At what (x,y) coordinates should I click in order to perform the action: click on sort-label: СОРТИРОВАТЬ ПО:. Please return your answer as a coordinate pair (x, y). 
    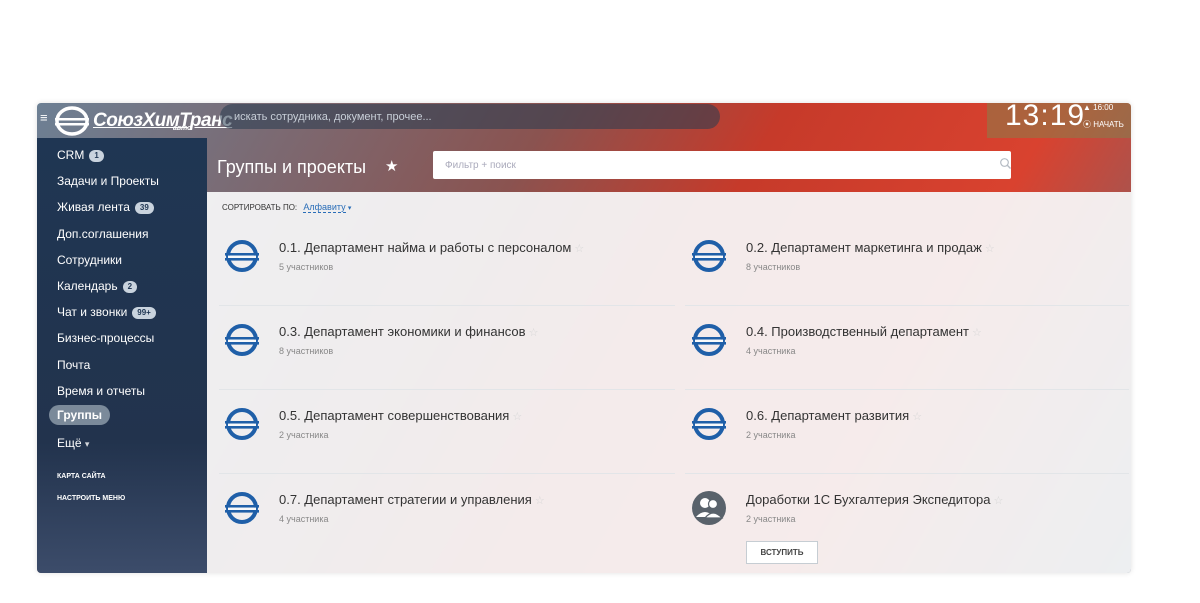
    Looking at the image, I should click on (260, 207).